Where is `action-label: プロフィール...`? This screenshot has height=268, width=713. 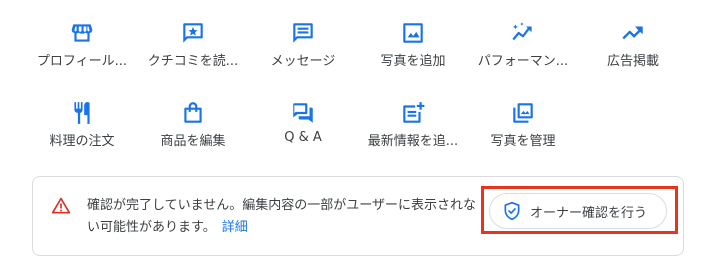
action-label: プロフィール... is located at coordinates (82, 61).